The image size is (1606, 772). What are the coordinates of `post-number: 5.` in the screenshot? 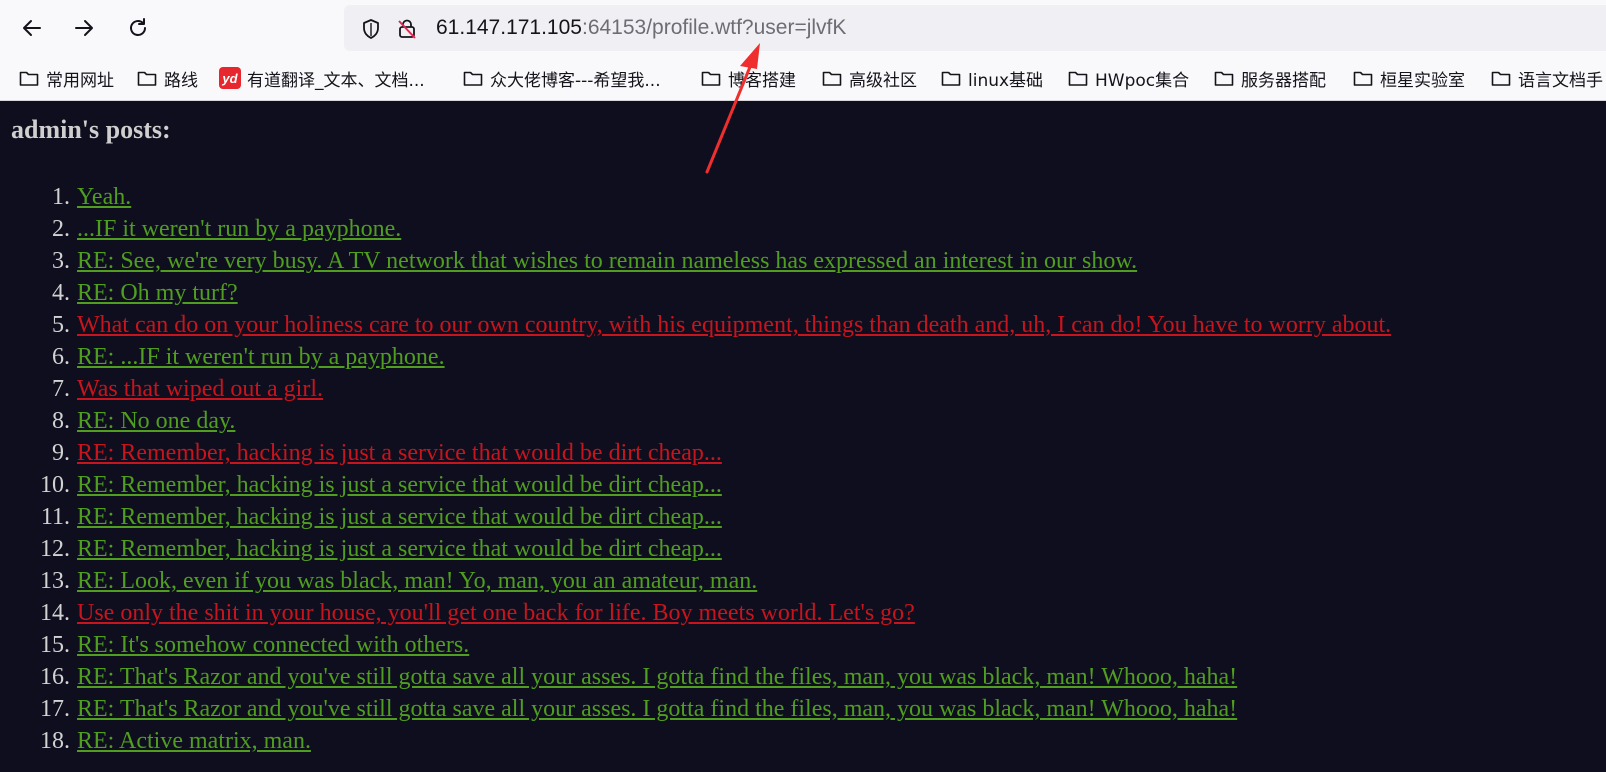 It's located at (61, 325).